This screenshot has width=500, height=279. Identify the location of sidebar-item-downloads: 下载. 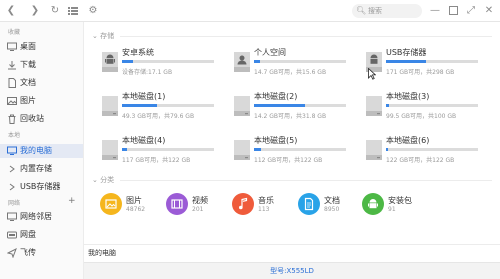
(41, 65).